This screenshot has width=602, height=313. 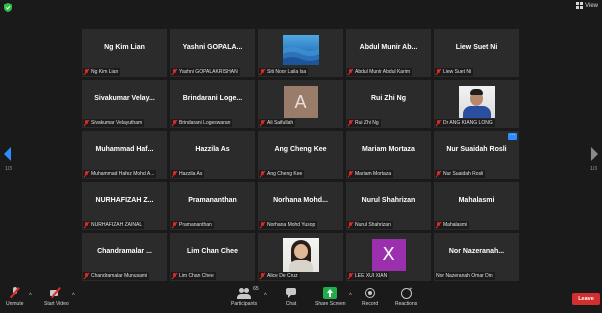 What do you see at coordinates (279, 276) in the screenshot?
I see `participant-label: Alice De Cruz` at bounding box center [279, 276].